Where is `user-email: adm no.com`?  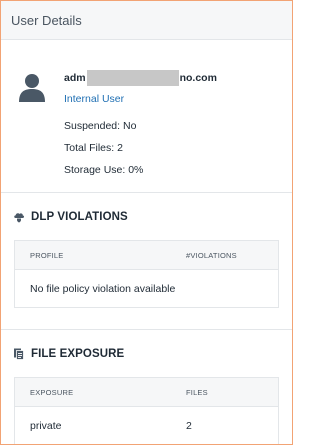 user-email: adm no.com is located at coordinates (140, 78).